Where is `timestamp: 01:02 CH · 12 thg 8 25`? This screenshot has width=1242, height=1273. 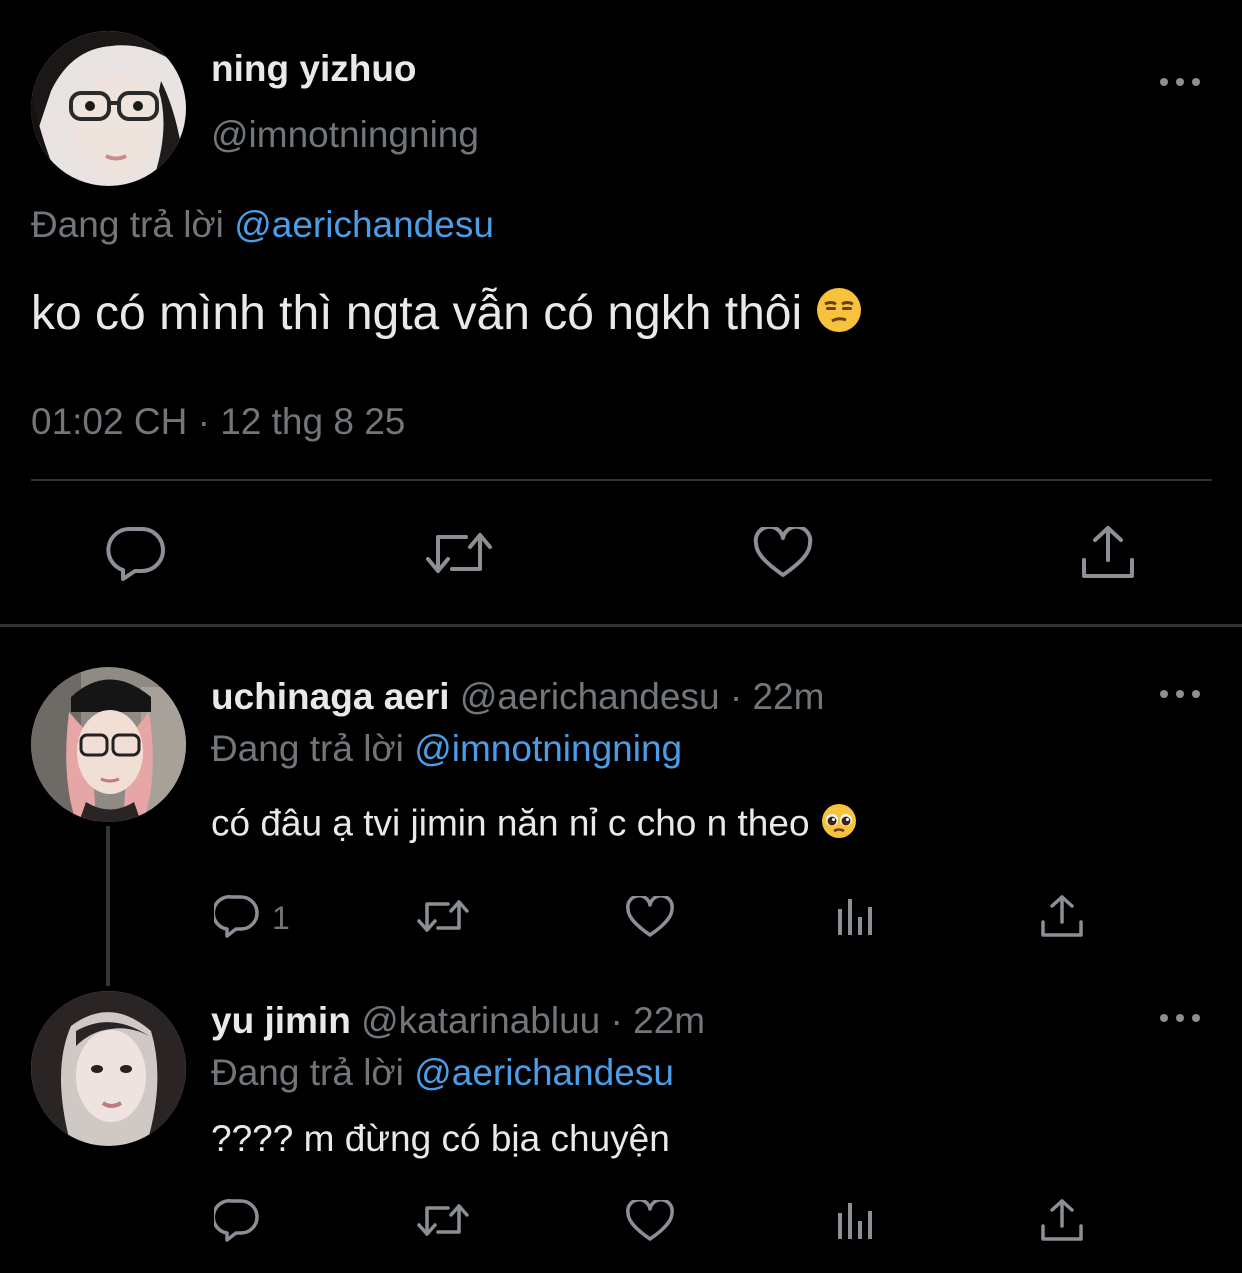 timestamp: 01:02 CH · 12 thg 8 25 is located at coordinates (218, 422).